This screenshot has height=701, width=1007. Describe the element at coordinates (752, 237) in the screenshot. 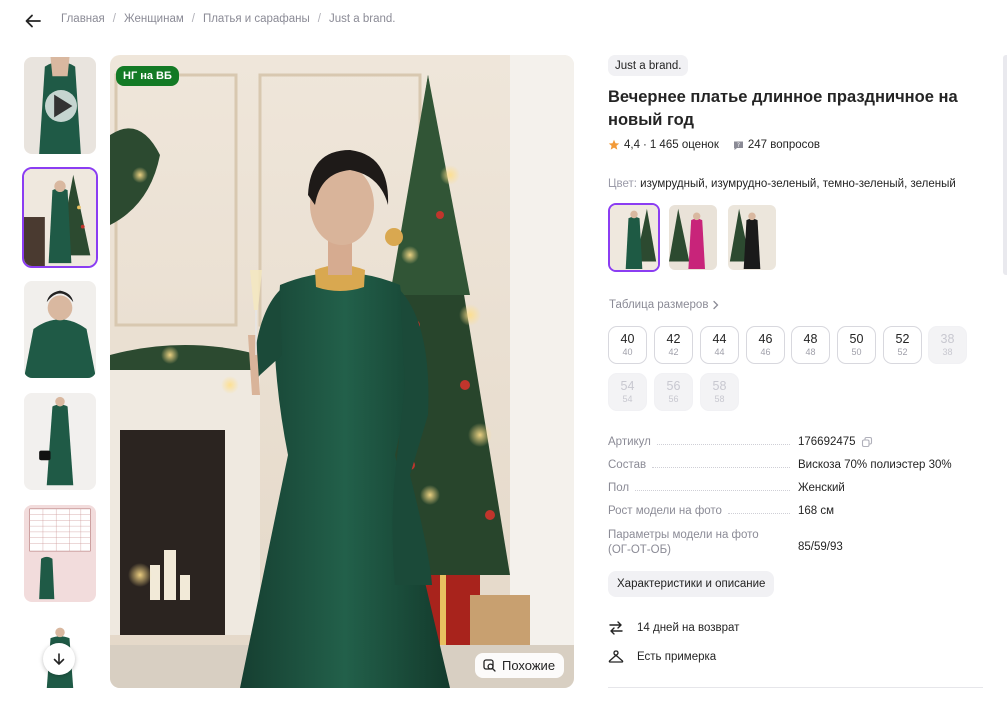

I see `color-swatch-black` at that location.